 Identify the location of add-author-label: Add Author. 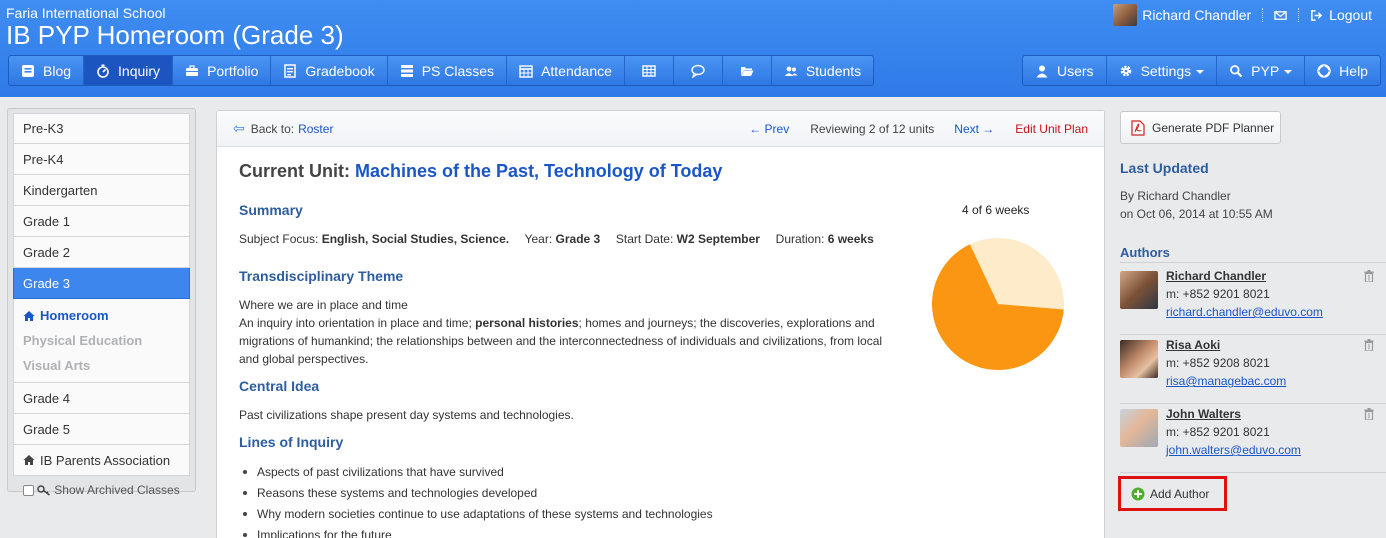
(1180, 493).